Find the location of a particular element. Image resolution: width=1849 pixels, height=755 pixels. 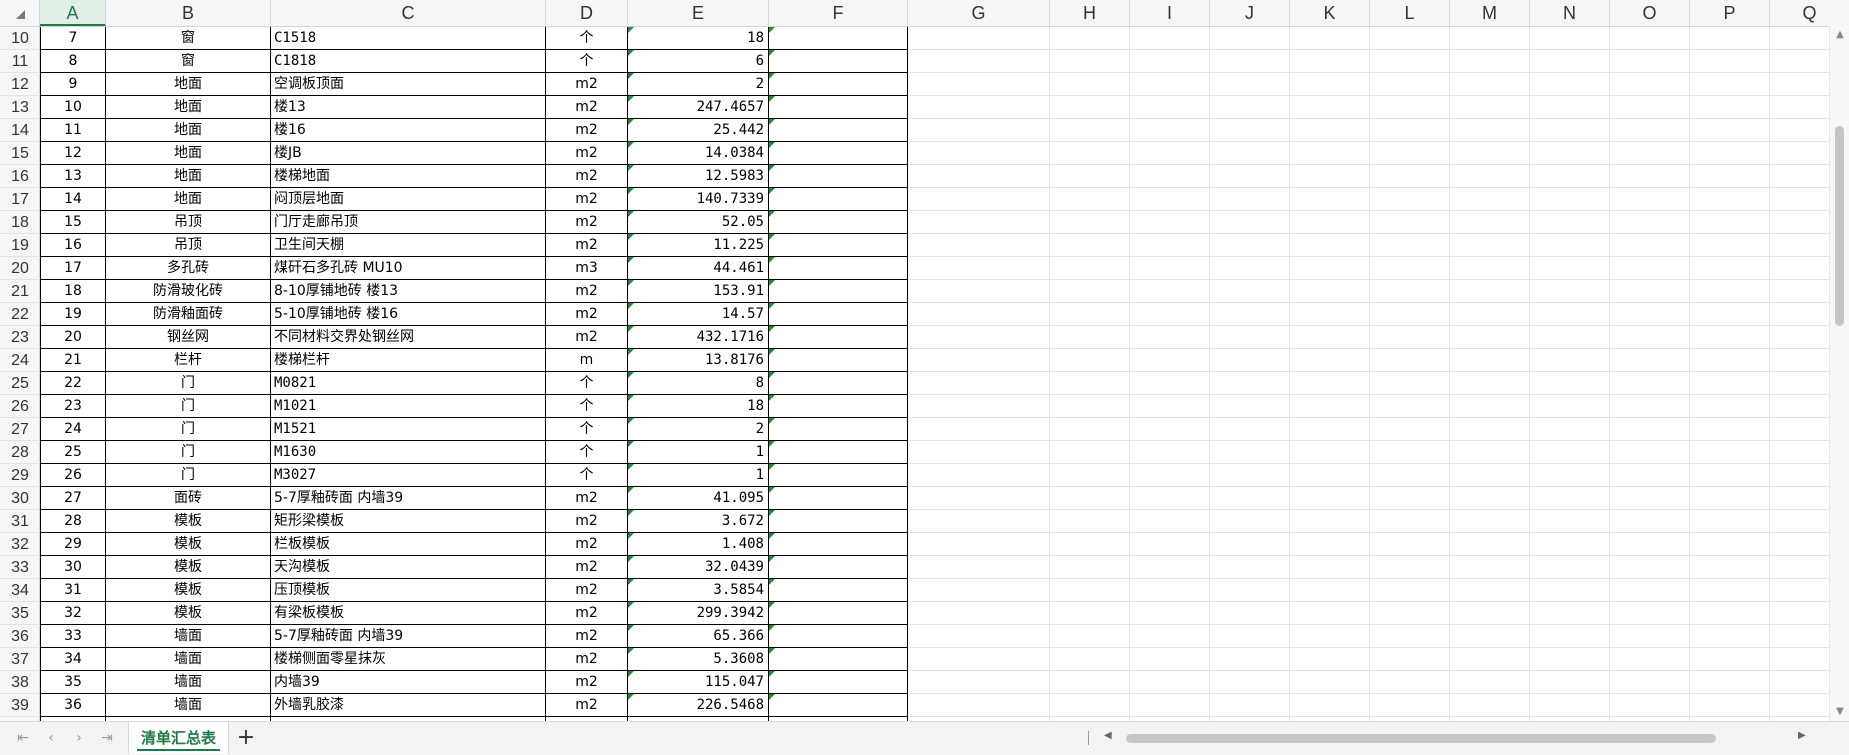

row-header: 10 is located at coordinates (20, 38).